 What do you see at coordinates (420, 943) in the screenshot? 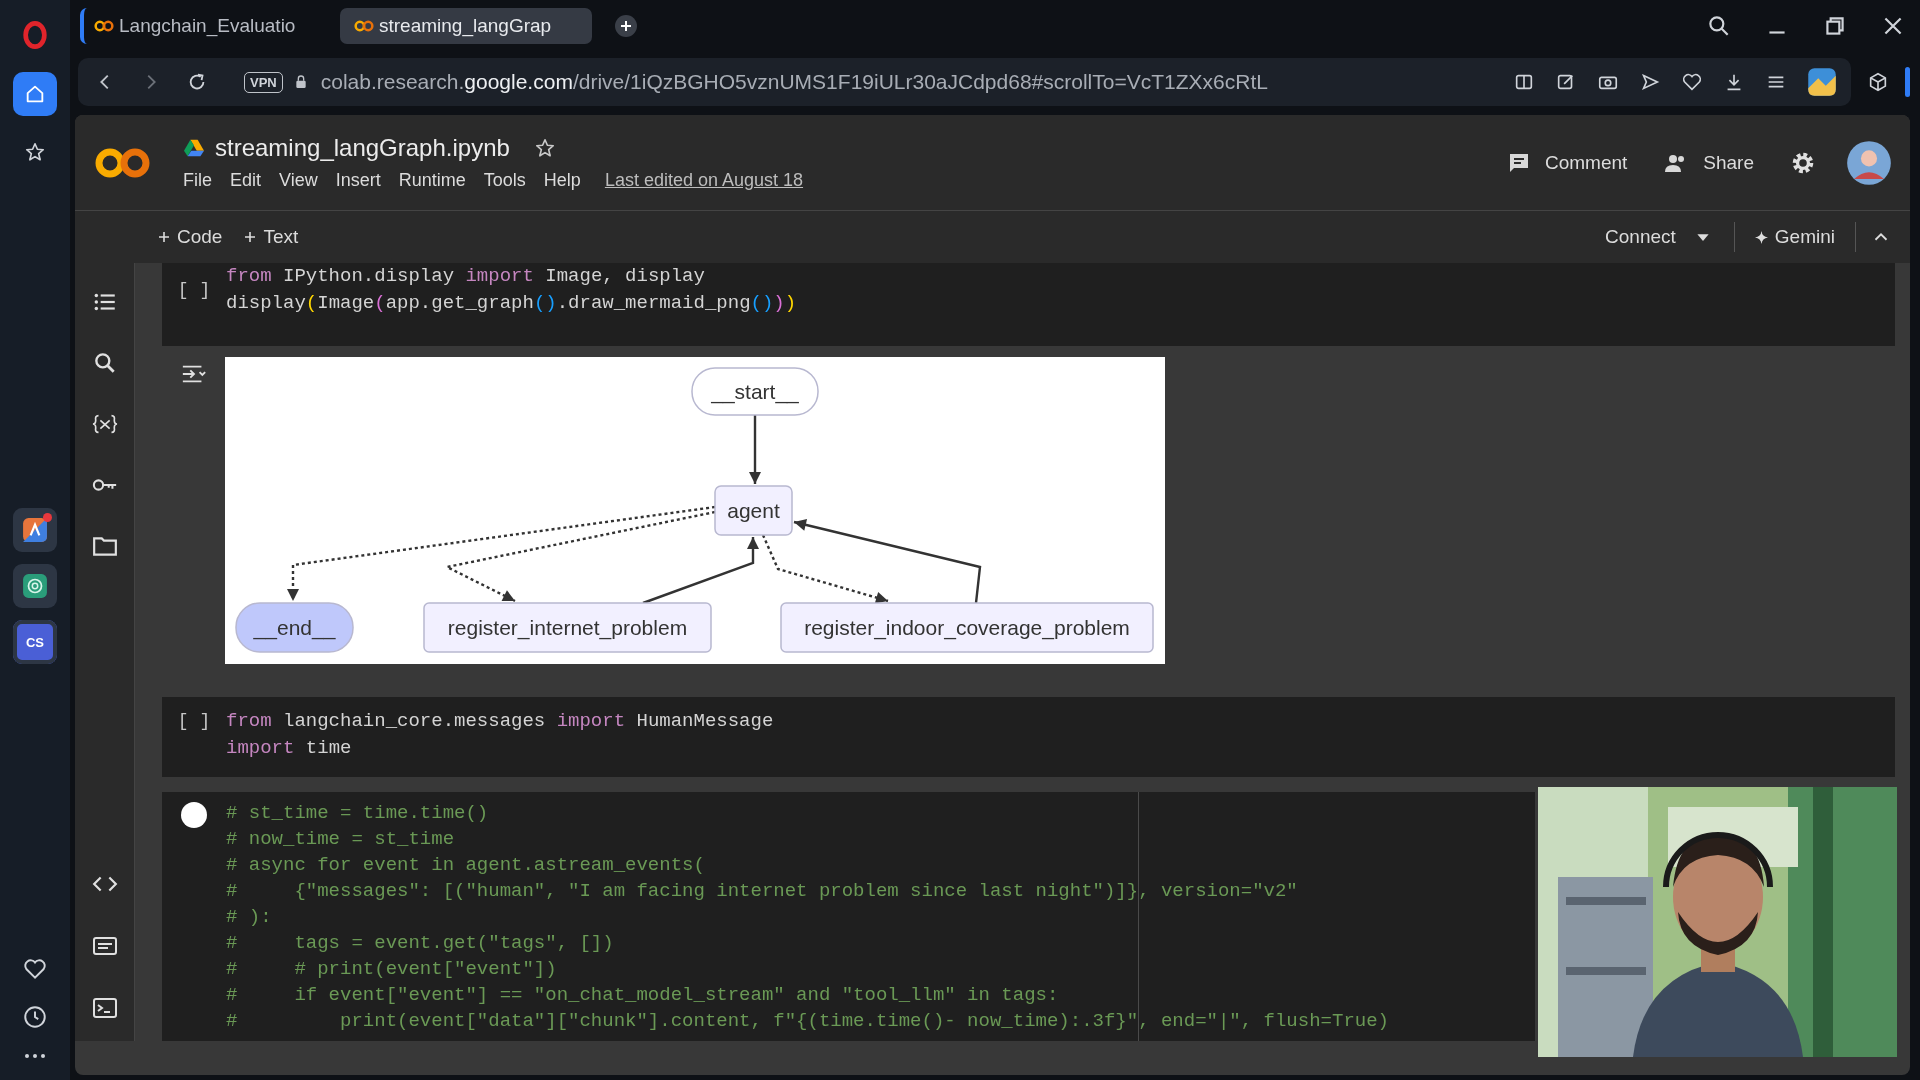
I see `code-line: # tags = event.get("tags", [])` at bounding box center [420, 943].